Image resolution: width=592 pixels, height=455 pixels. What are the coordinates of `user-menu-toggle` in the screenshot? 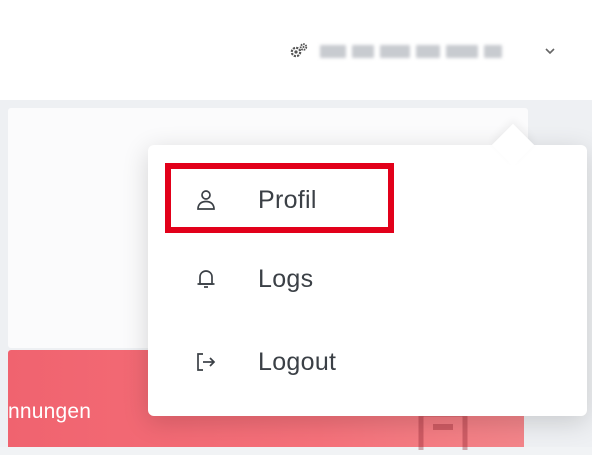 It's located at (428, 51).